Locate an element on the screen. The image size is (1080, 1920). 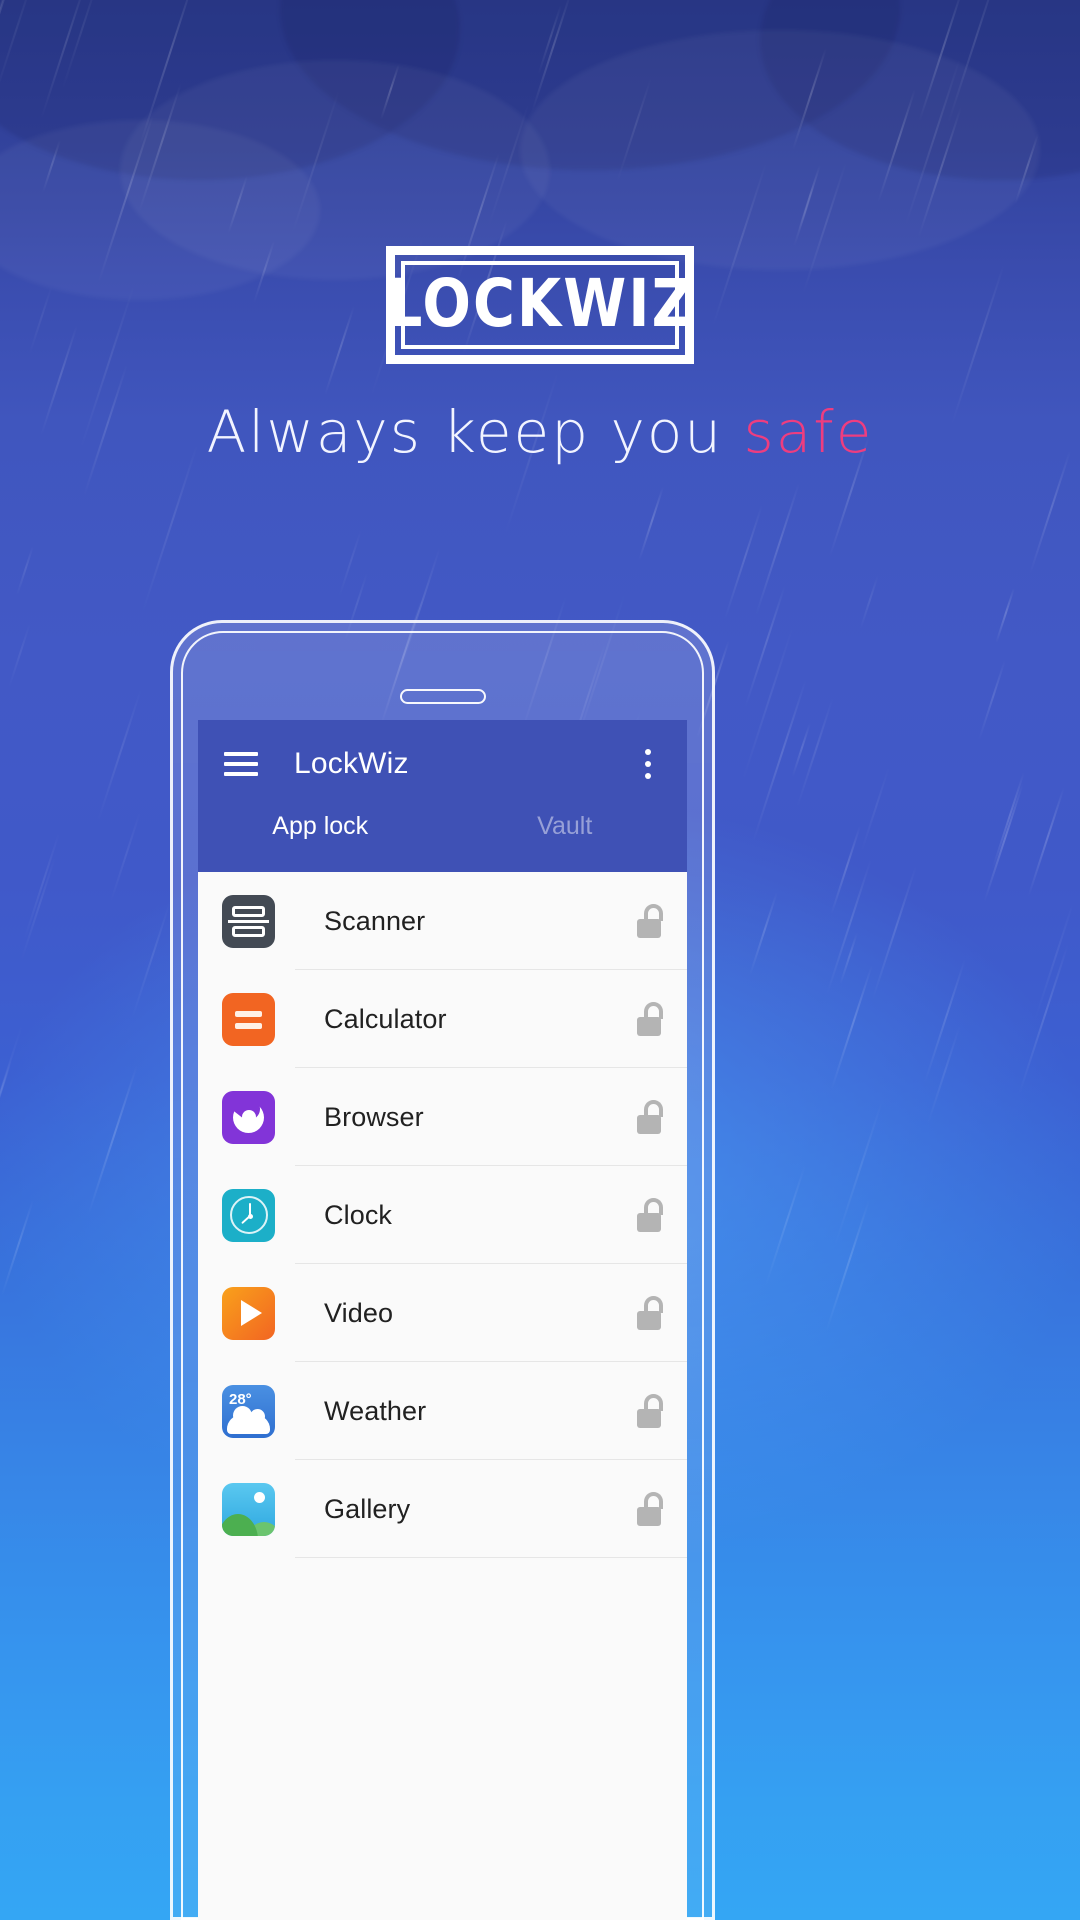
tab-vault: Vault is located at coordinates (565, 840).